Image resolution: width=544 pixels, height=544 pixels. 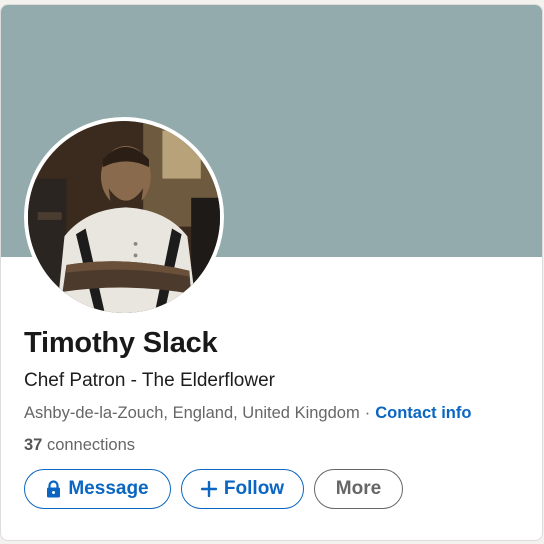 I want to click on follow-label: Follow, so click(x=254, y=488).